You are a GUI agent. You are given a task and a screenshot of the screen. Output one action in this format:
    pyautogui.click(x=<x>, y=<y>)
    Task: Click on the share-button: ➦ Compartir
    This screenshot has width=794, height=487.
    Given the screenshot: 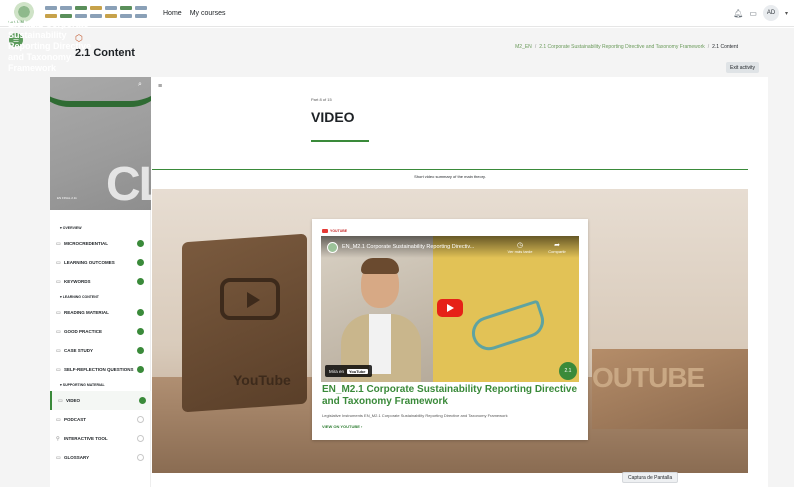 What is the action you would take?
    pyautogui.click(x=557, y=247)
    